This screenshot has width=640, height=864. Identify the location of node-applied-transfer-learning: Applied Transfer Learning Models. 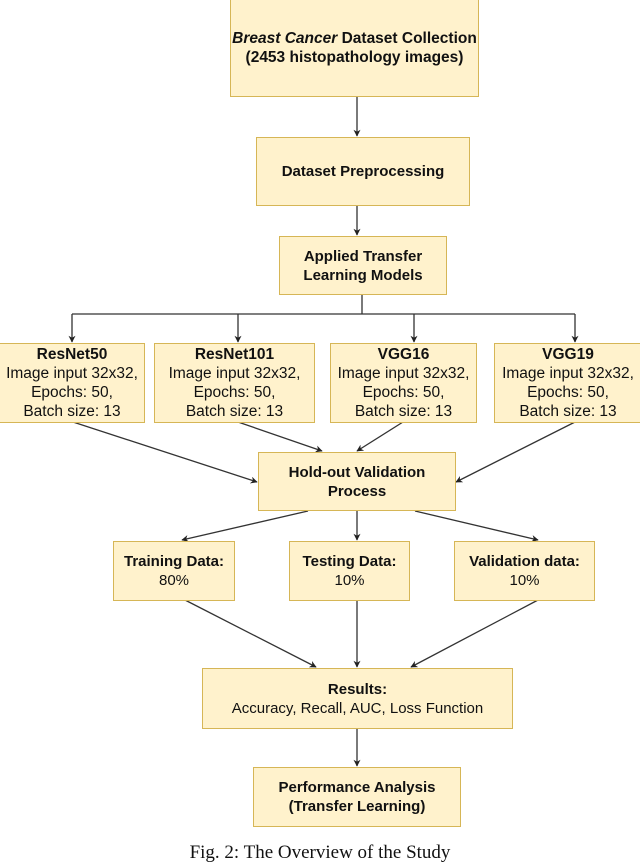
(363, 265).